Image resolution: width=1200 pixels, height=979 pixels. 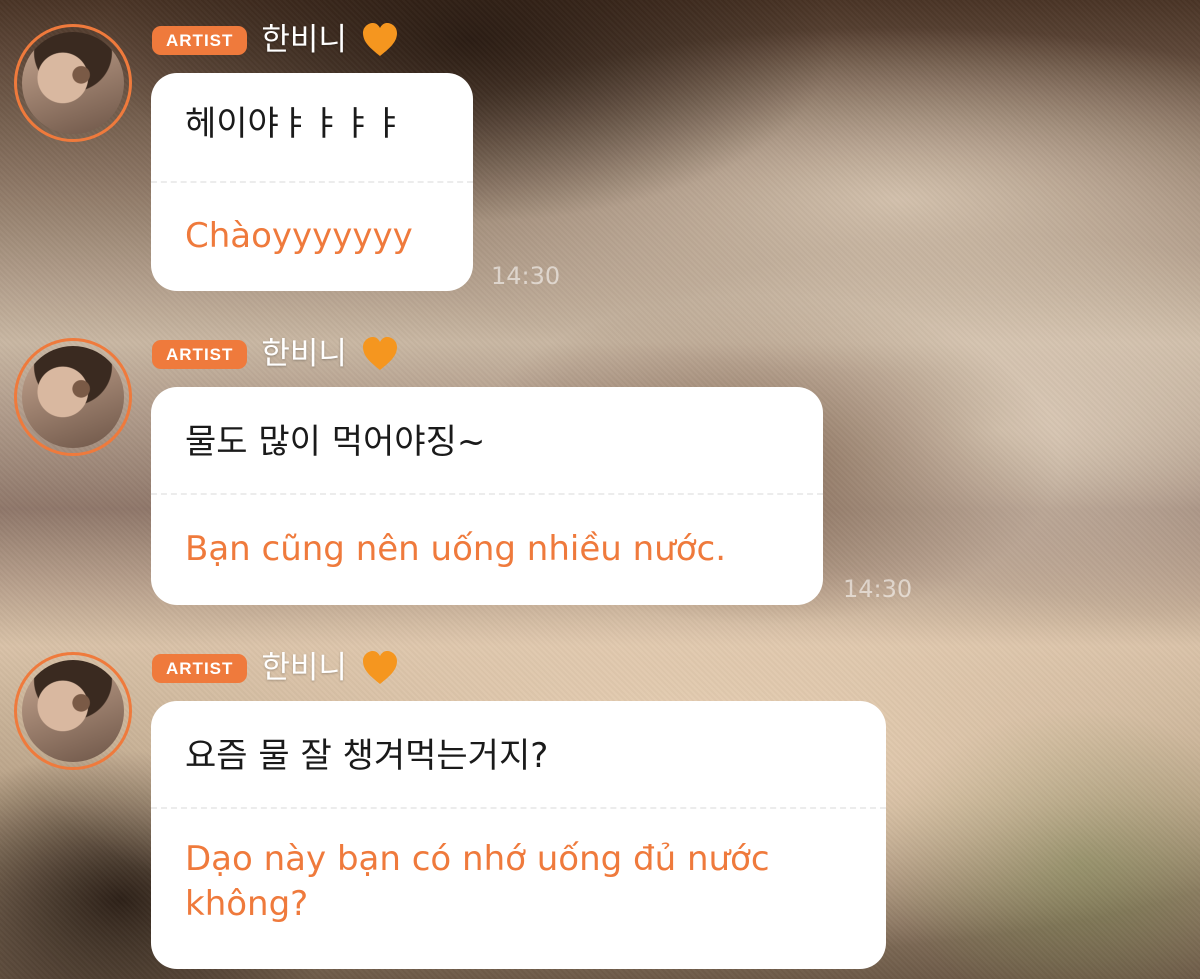 What do you see at coordinates (477, 881) in the screenshot?
I see `translated-text: Dạo này bạn có nhớ uống đủ nước không?` at bounding box center [477, 881].